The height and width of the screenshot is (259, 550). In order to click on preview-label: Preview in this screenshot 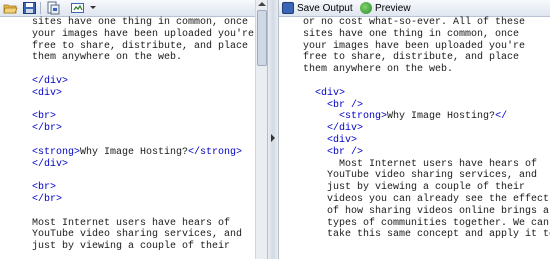, I will do `click(393, 8)`.